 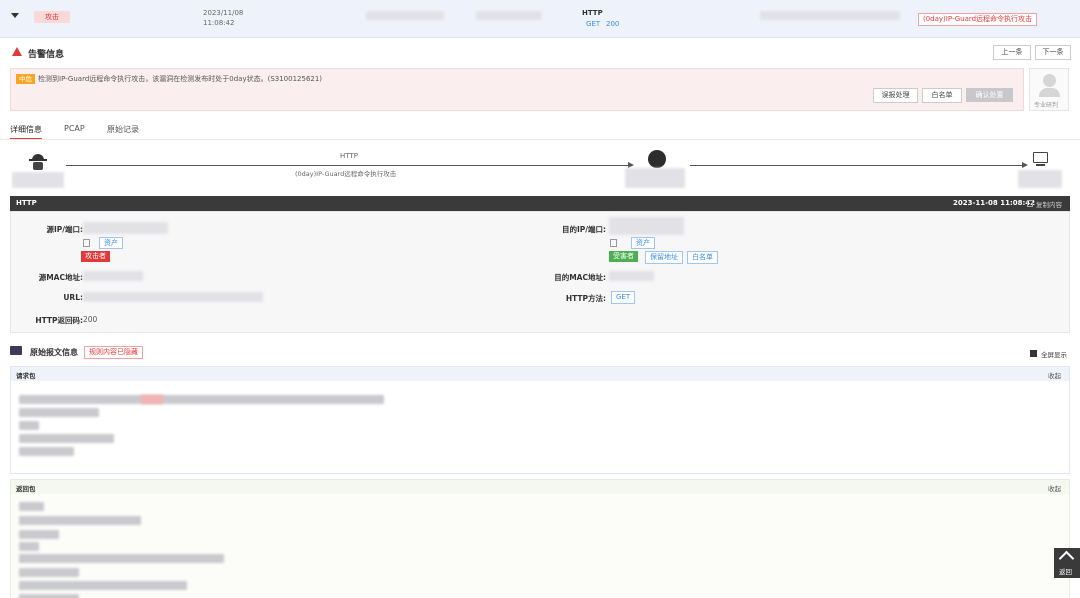 What do you see at coordinates (173, 297) in the screenshot?
I see `redacted-url-value` at bounding box center [173, 297].